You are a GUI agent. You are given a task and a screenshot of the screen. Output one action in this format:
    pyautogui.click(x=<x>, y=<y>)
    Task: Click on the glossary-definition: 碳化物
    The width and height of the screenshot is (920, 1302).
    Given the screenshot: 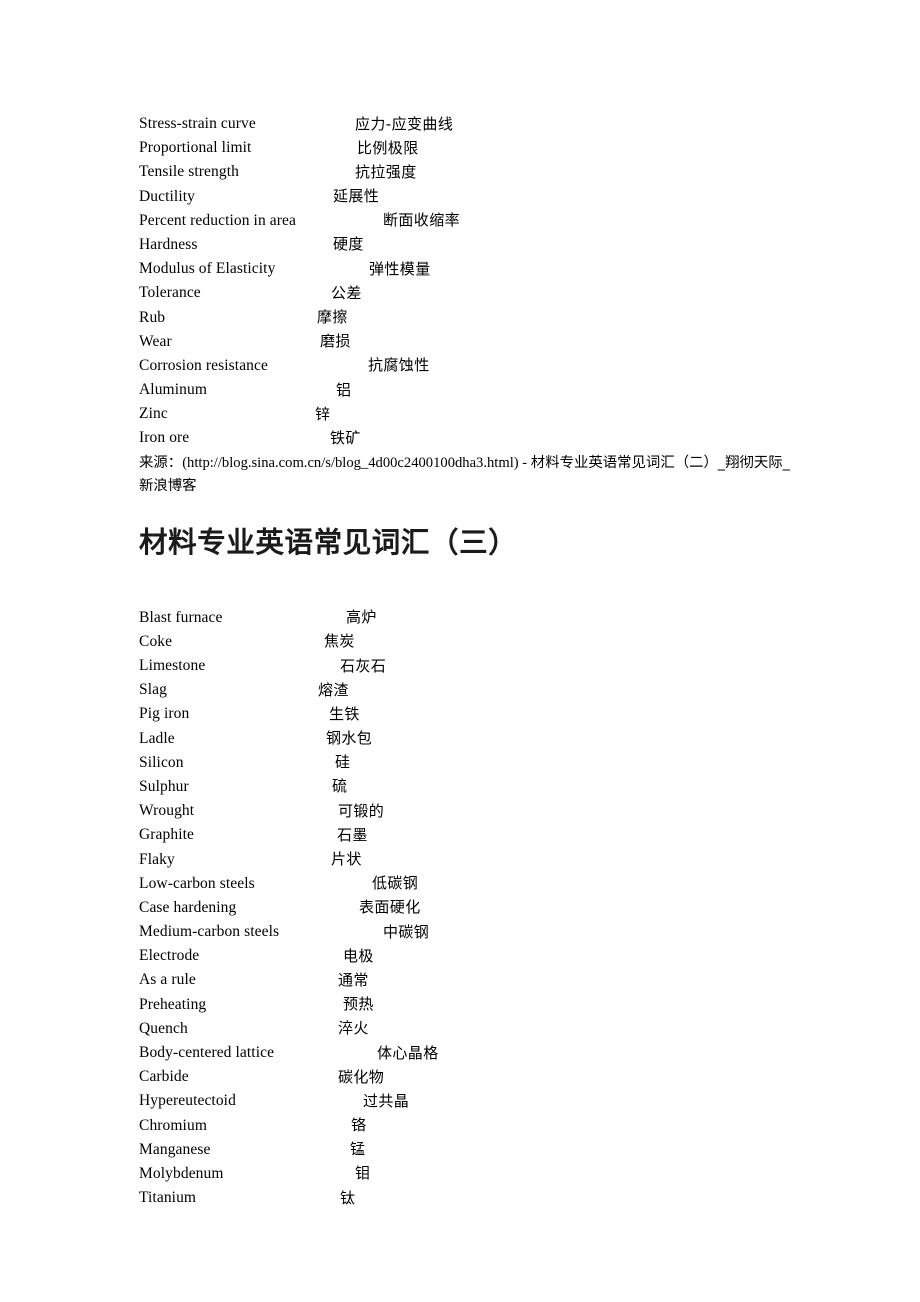 What is the action you would take?
    pyautogui.click(x=361, y=1076)
    